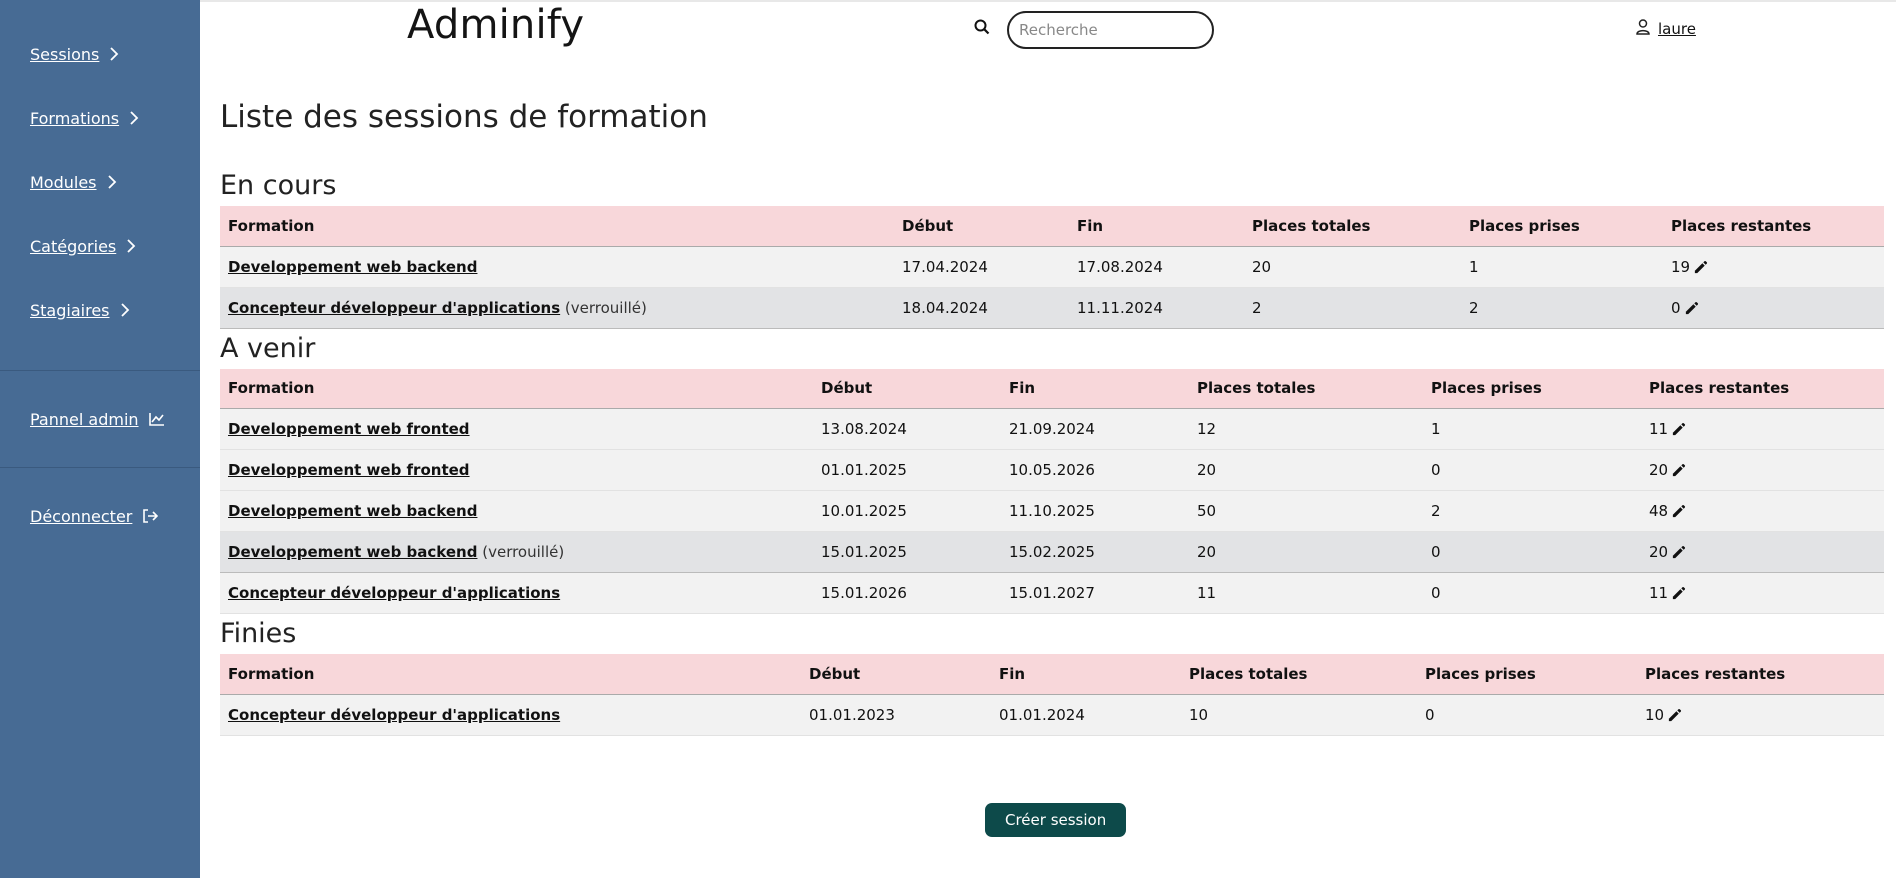  What do you see at coordinates (63, 182) in the screenshot?
I see `sidebar-item-label: Modules` at bounding box center [63, 182].